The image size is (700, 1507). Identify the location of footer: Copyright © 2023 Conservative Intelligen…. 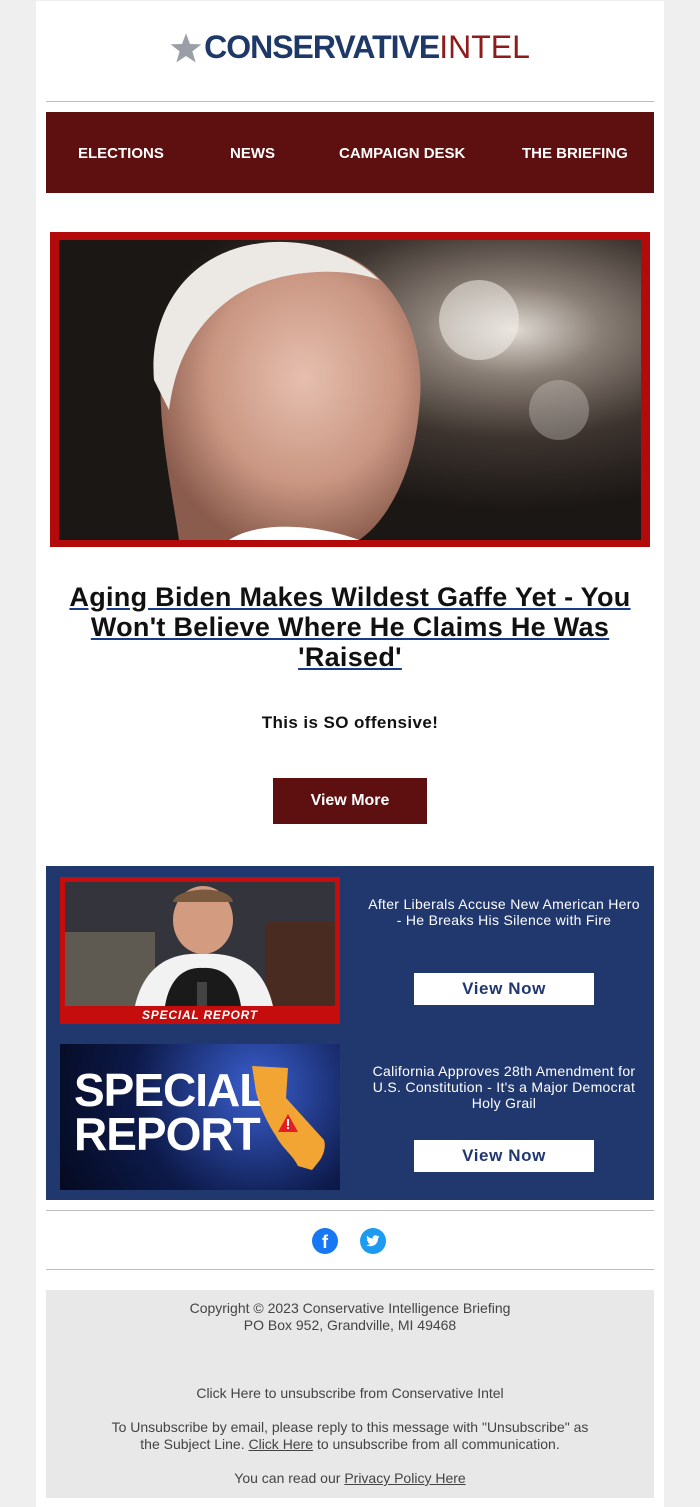
(350, 1394).